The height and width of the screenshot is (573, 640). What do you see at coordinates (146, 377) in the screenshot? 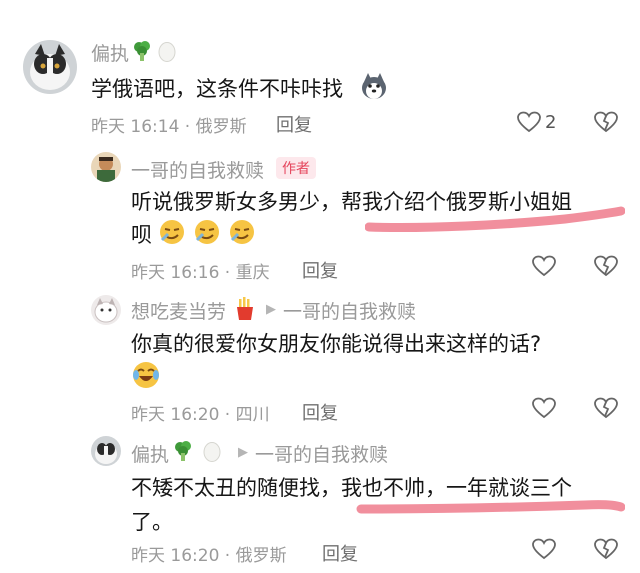
I see `cry-laugh-emoji-icon` at bounding box center [146, 377].